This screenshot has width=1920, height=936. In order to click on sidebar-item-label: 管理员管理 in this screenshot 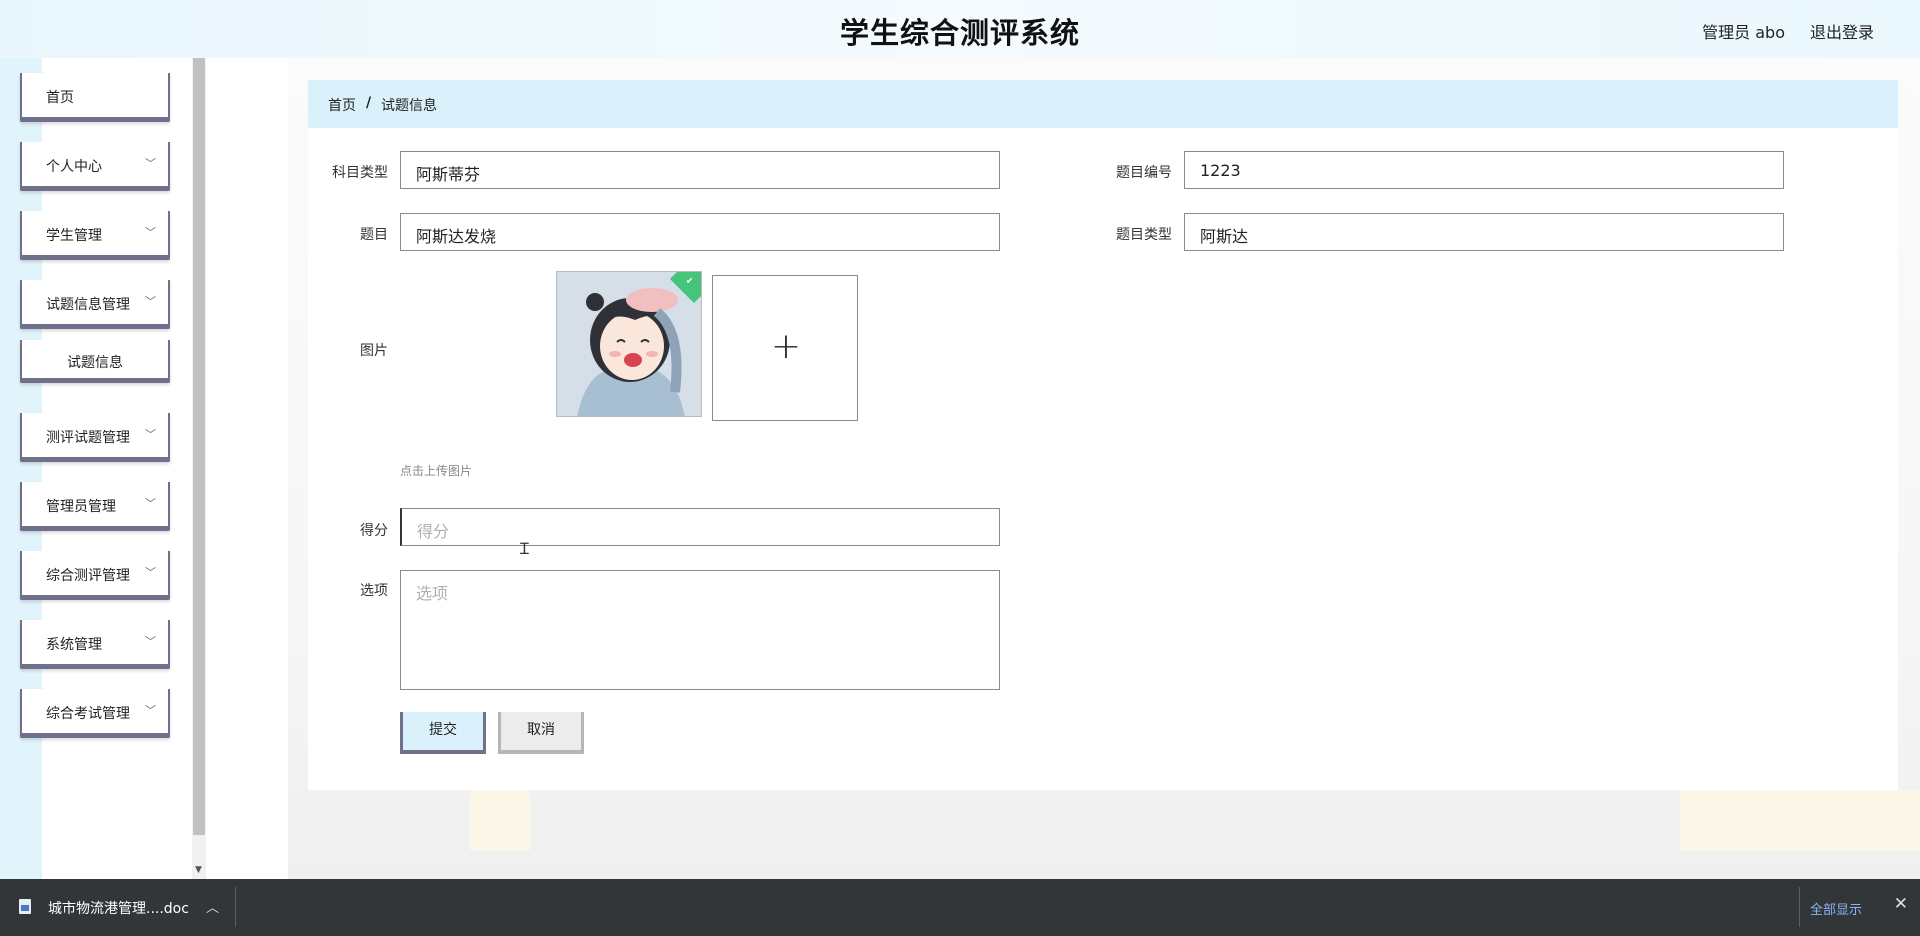, I will do `click(81, 507)`.